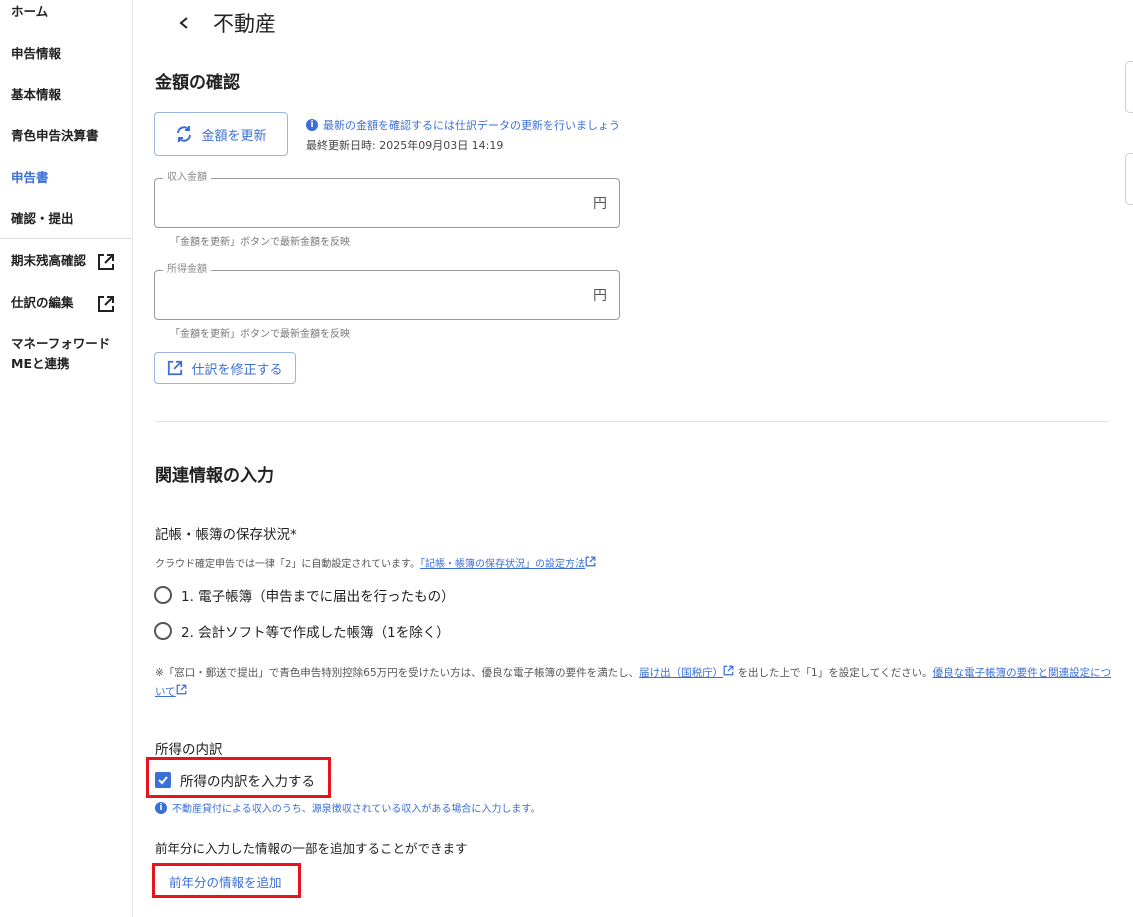 The width and height of the screenshot is (1133, 917). I want to click on sidebar-item-mf-me-line1: マネーフォワード, so click(60, 344).